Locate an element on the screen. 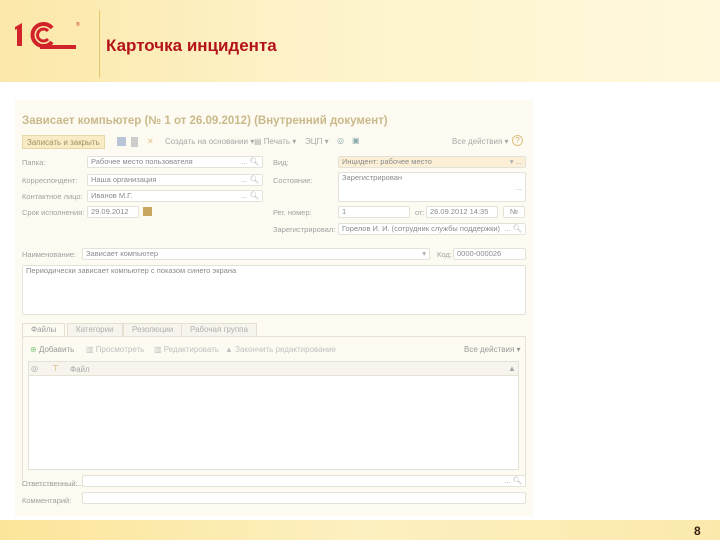 The image size is (720, 540). deadline-field: 29.09.2012 is located at coordinates (113, 212).